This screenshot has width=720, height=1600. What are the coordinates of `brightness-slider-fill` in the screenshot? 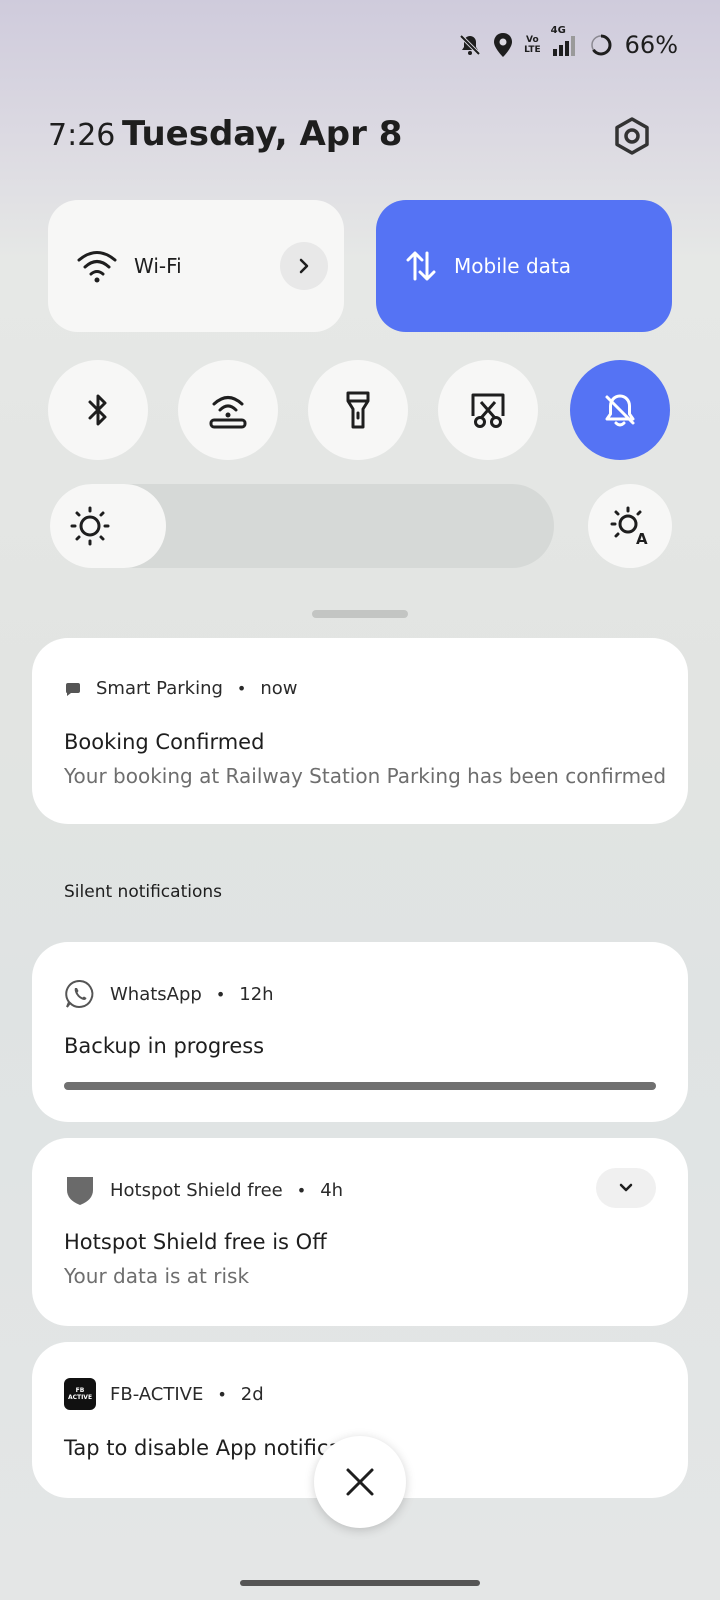 It's located at (108, 526).